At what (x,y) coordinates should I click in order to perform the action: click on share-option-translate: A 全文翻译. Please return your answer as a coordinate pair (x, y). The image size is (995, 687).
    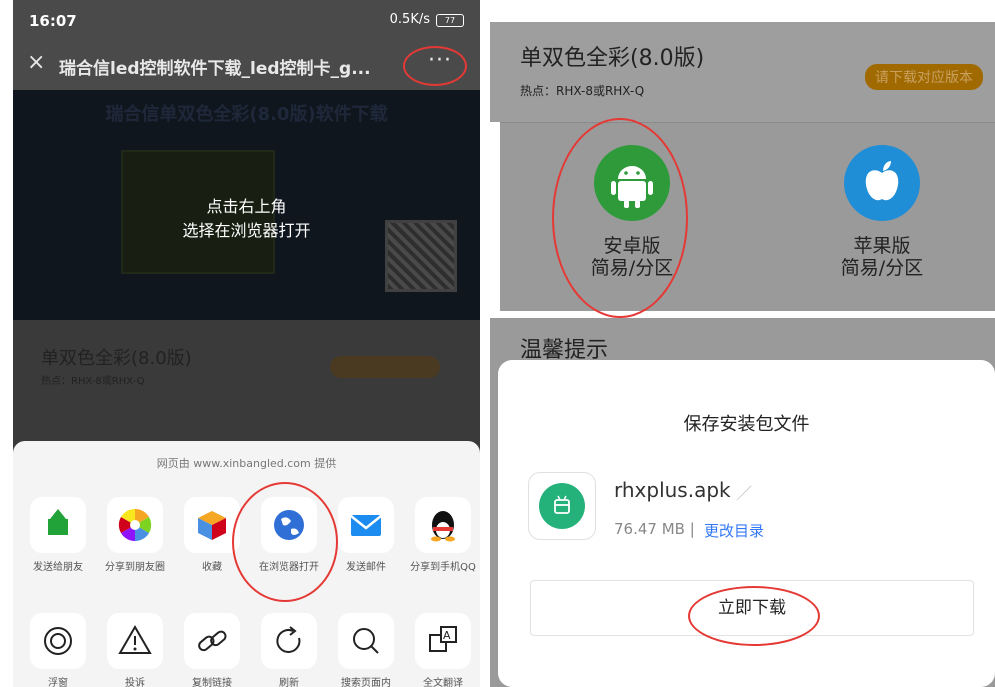
    Looking at the image, I should click on (441, 650).